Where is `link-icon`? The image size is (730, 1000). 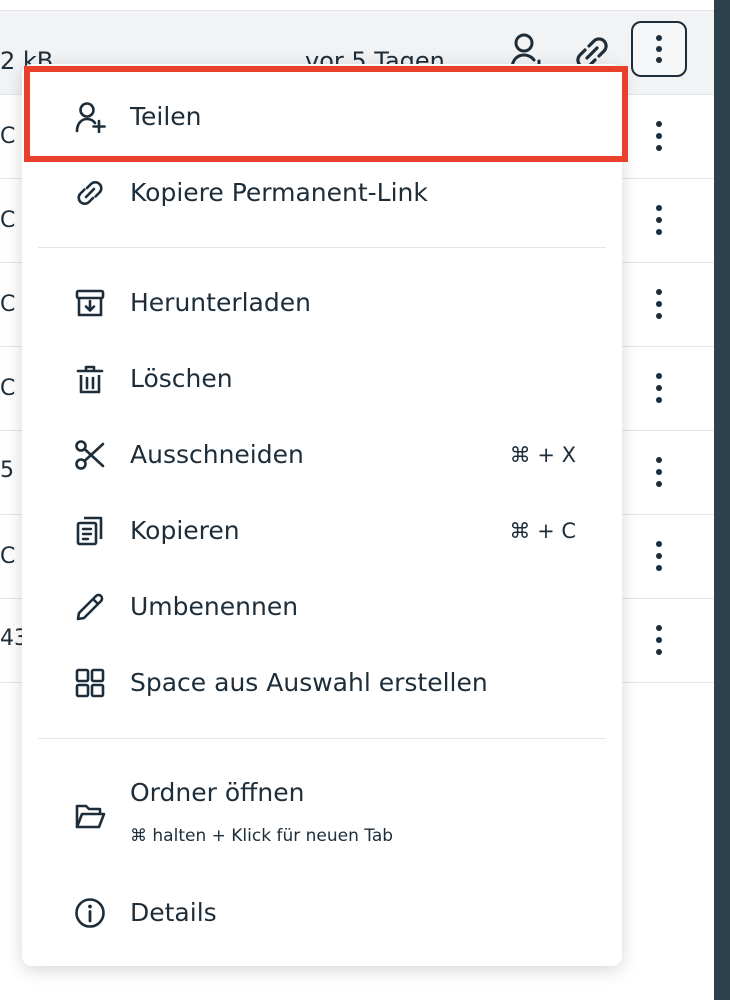
link-icon is located at coordinates (90, 193).